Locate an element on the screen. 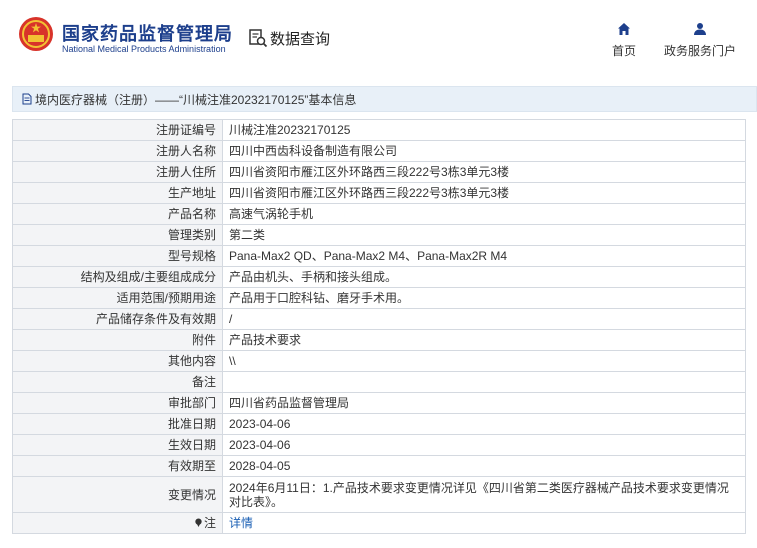  row-label: 生效日期 is located at coordinates (117, 445).